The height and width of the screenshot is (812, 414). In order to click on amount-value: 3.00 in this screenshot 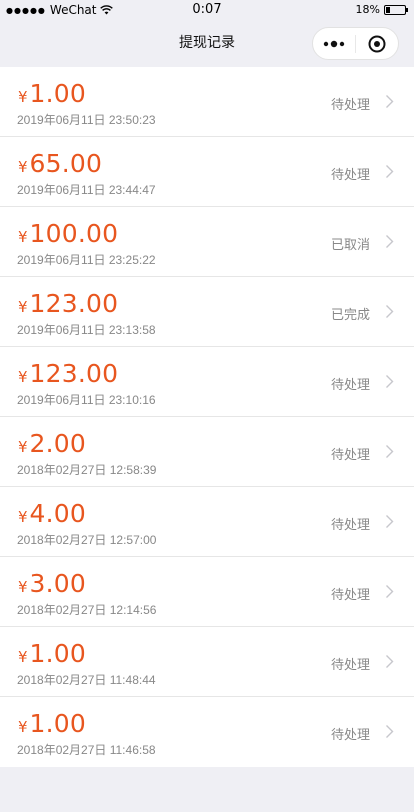, I will do `click(58, 583)`.